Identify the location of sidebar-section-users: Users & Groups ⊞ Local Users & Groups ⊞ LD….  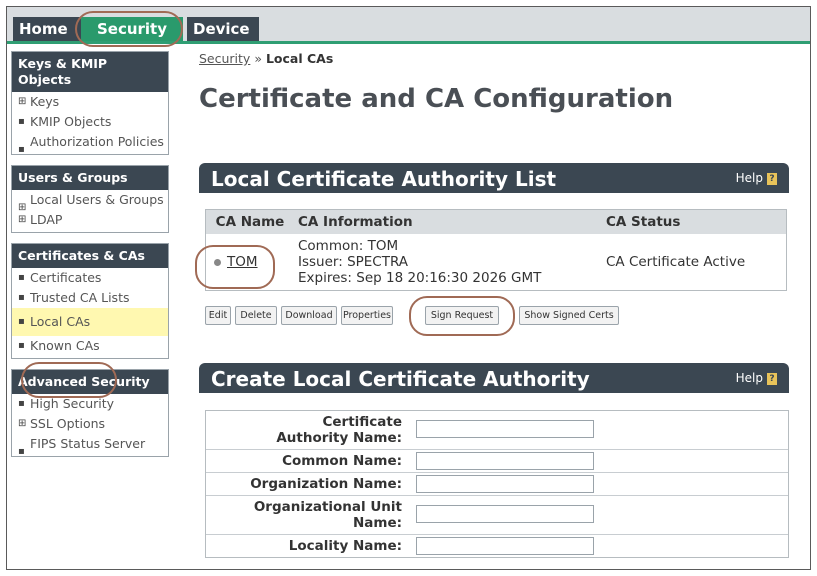
(90, 199).